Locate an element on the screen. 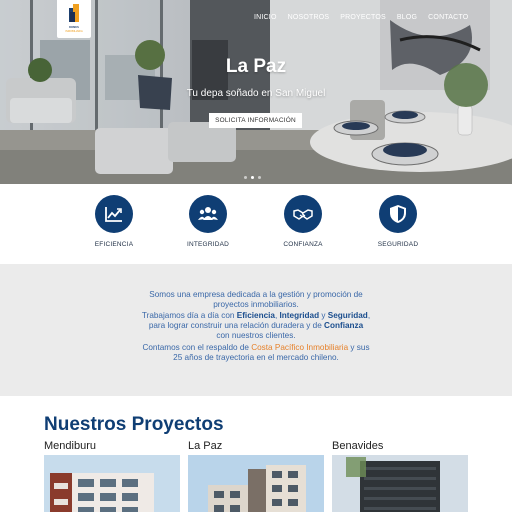  value-confianza: CONFIANZA is located at coordinates (303, 221).